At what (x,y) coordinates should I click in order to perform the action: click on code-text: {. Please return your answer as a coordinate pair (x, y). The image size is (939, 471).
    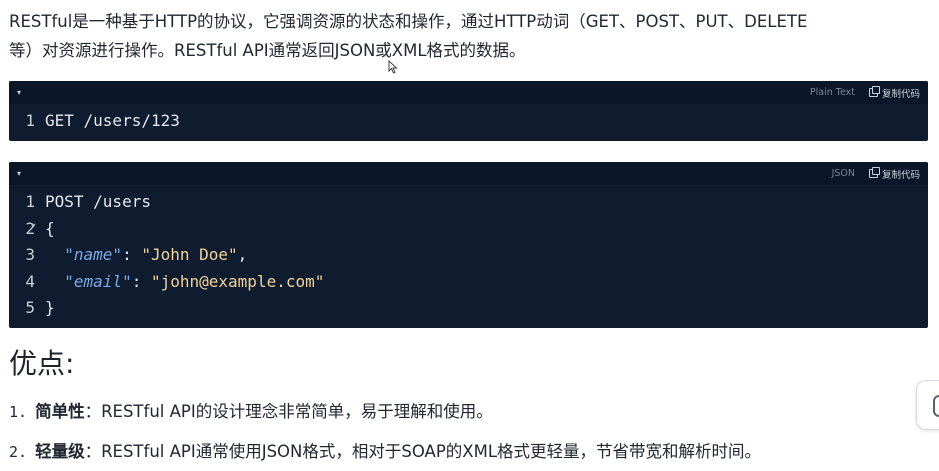
    Looking at the image, I should click on (50, 228).